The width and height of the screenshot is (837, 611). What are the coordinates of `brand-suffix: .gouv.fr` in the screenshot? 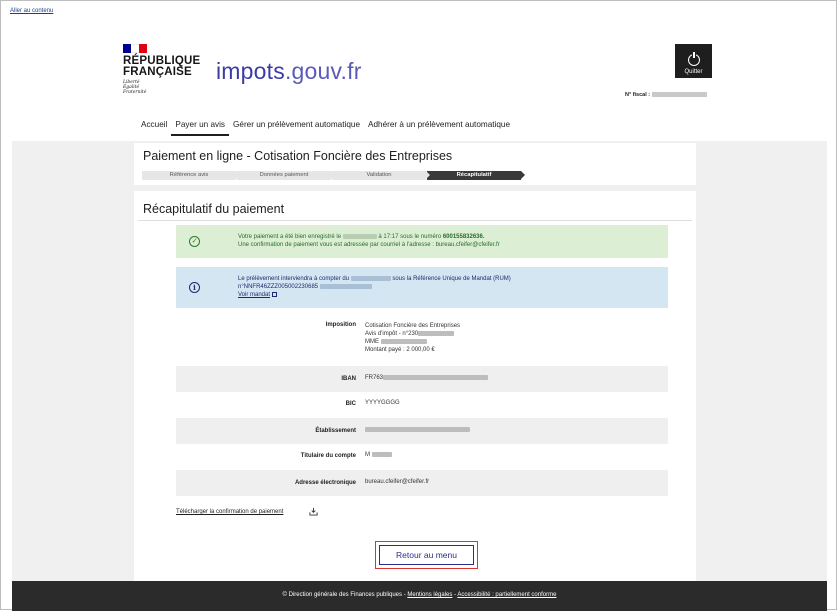 It's located at (323, 71).